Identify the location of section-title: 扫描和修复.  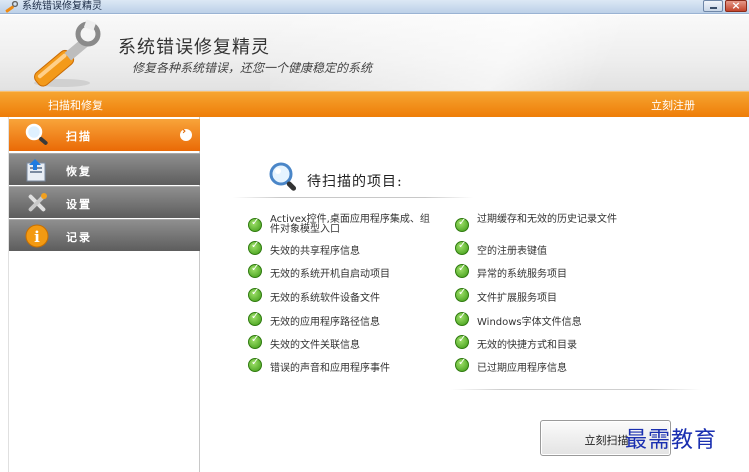
(75, 105).